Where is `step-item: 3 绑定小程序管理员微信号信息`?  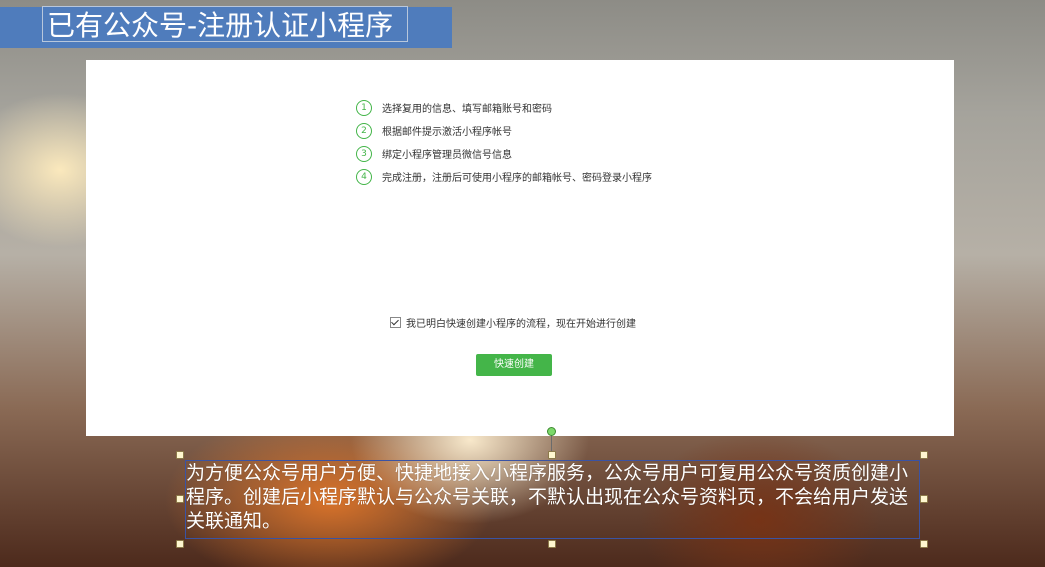
step-item: 3 绑定小程序管理员微信号信息 is located at coordinates (566, 153).